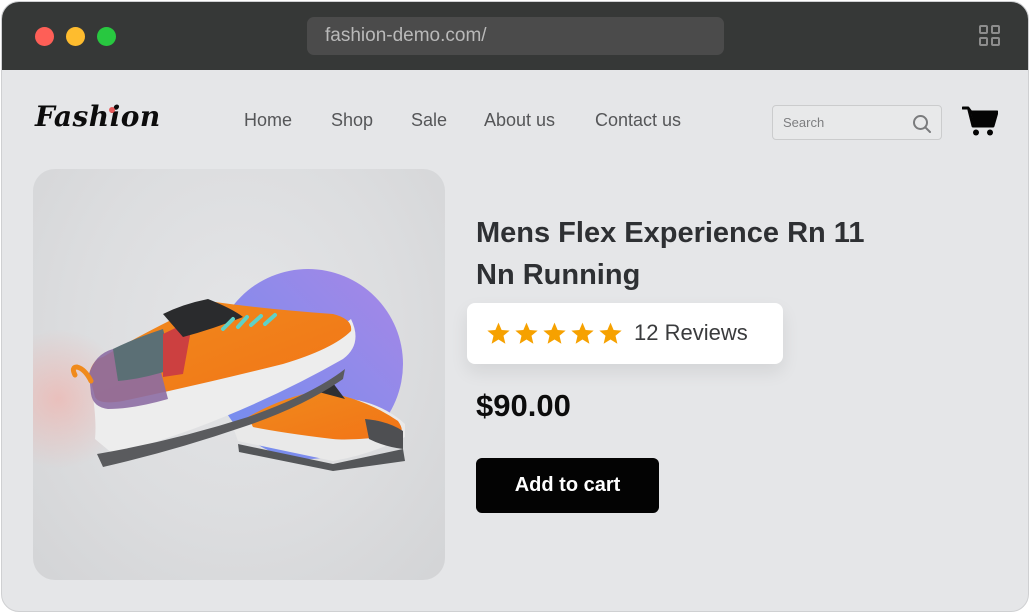 This screenshot has height=614, width=1030. What do you see at coordinates (922, 124) in the screenshot?
I see `search-icon` at bounding box center [922, 124].